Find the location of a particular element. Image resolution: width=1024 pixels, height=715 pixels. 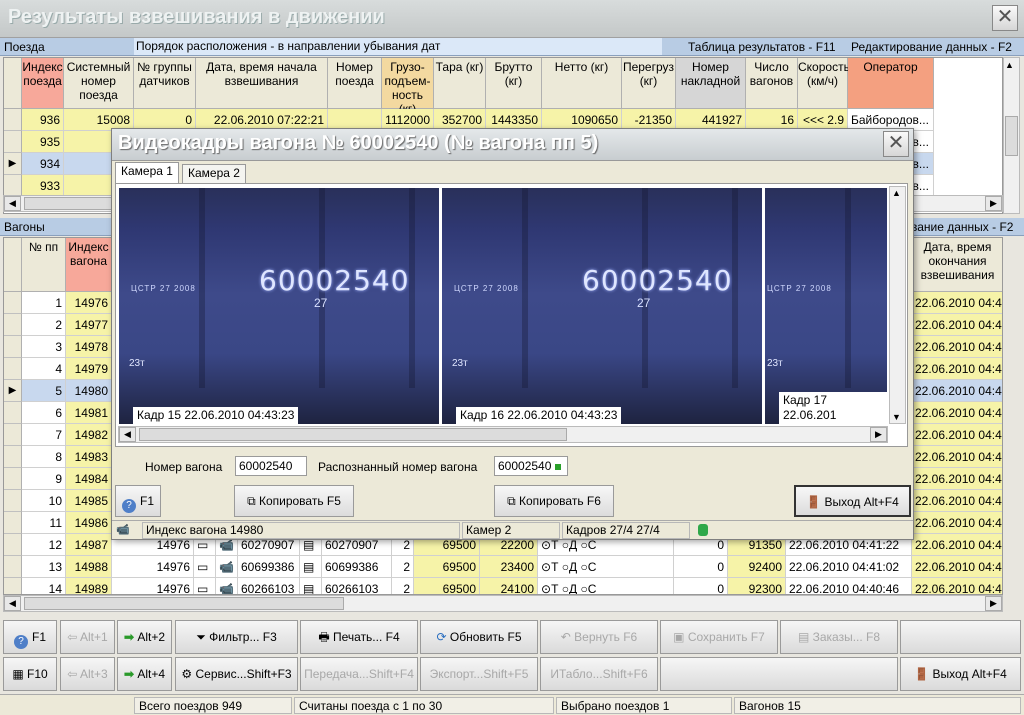

column-header: № группы датчиков is located at coordinates (165, 83).